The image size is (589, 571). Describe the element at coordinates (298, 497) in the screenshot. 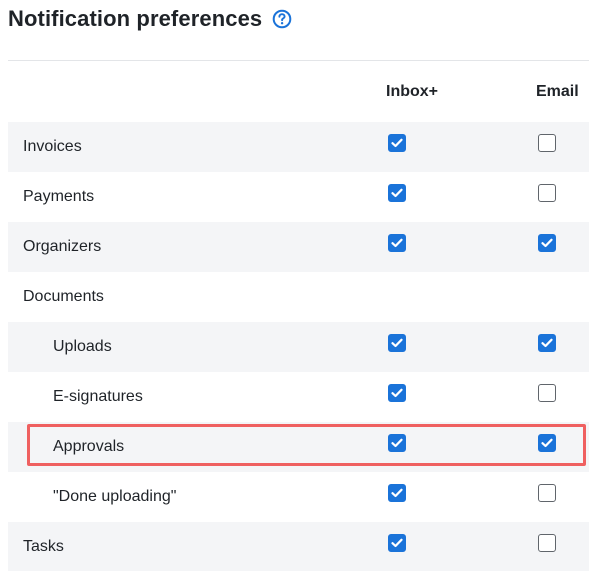

I see `table-row: "Done uploading"` at that location.